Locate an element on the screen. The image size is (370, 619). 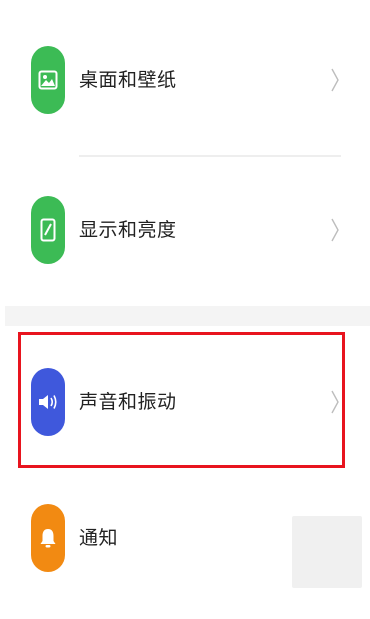
display-phone-icon is located at coordinates (48, 230).